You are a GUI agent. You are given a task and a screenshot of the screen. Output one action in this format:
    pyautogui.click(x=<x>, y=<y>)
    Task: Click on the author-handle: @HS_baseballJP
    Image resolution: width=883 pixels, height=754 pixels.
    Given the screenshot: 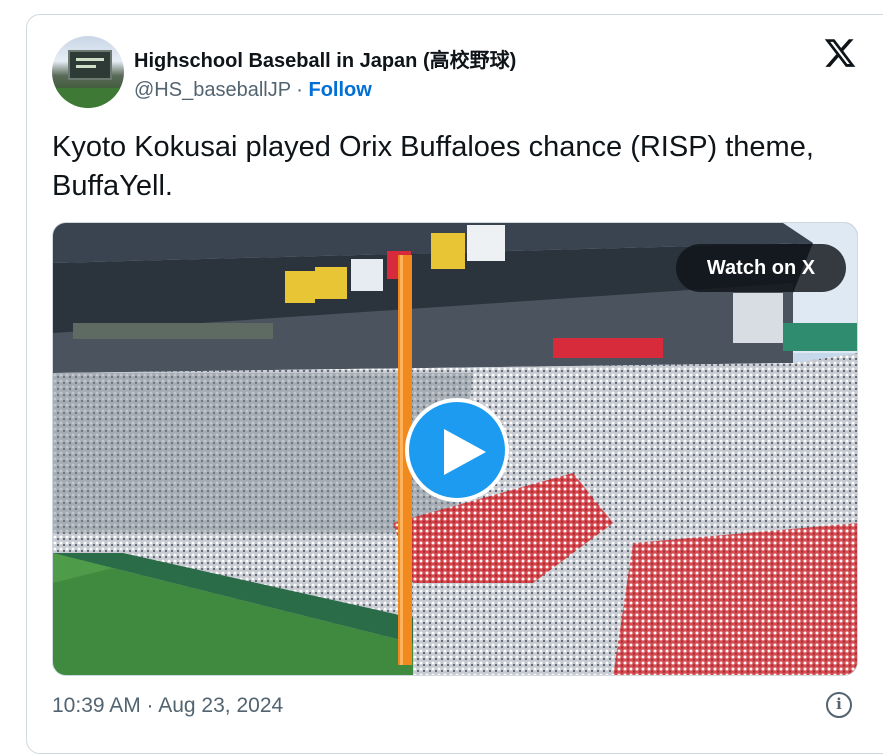 What is the action you would take?
    pyautogui.click(x=212, y=90)
    